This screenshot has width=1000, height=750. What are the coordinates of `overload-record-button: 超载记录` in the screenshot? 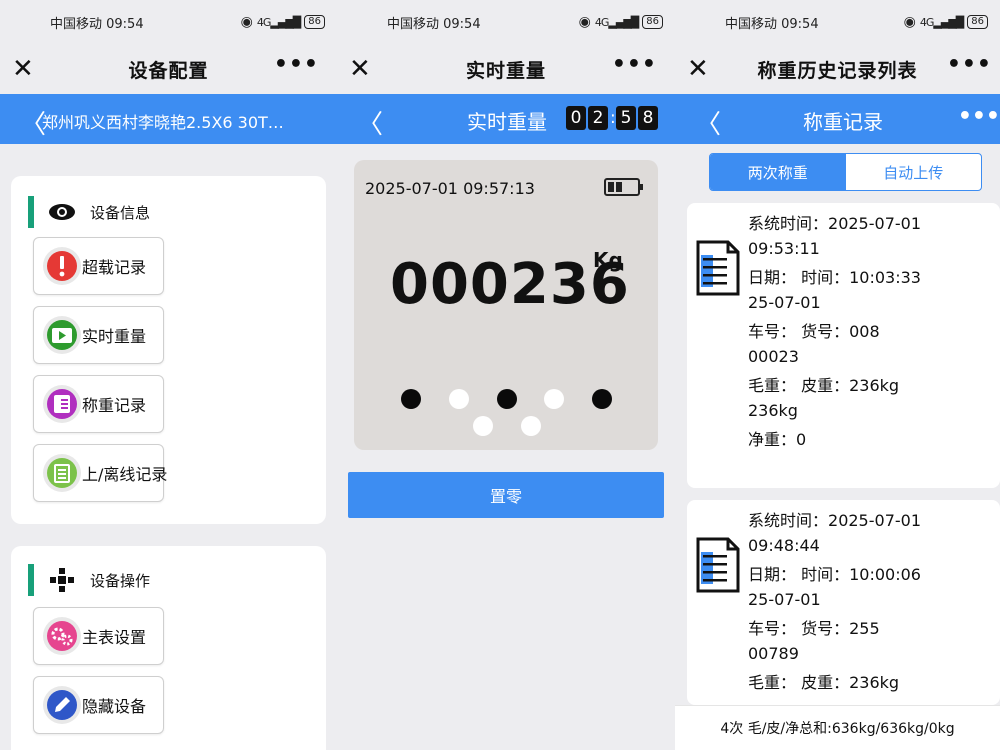 It's located at (98, 266).